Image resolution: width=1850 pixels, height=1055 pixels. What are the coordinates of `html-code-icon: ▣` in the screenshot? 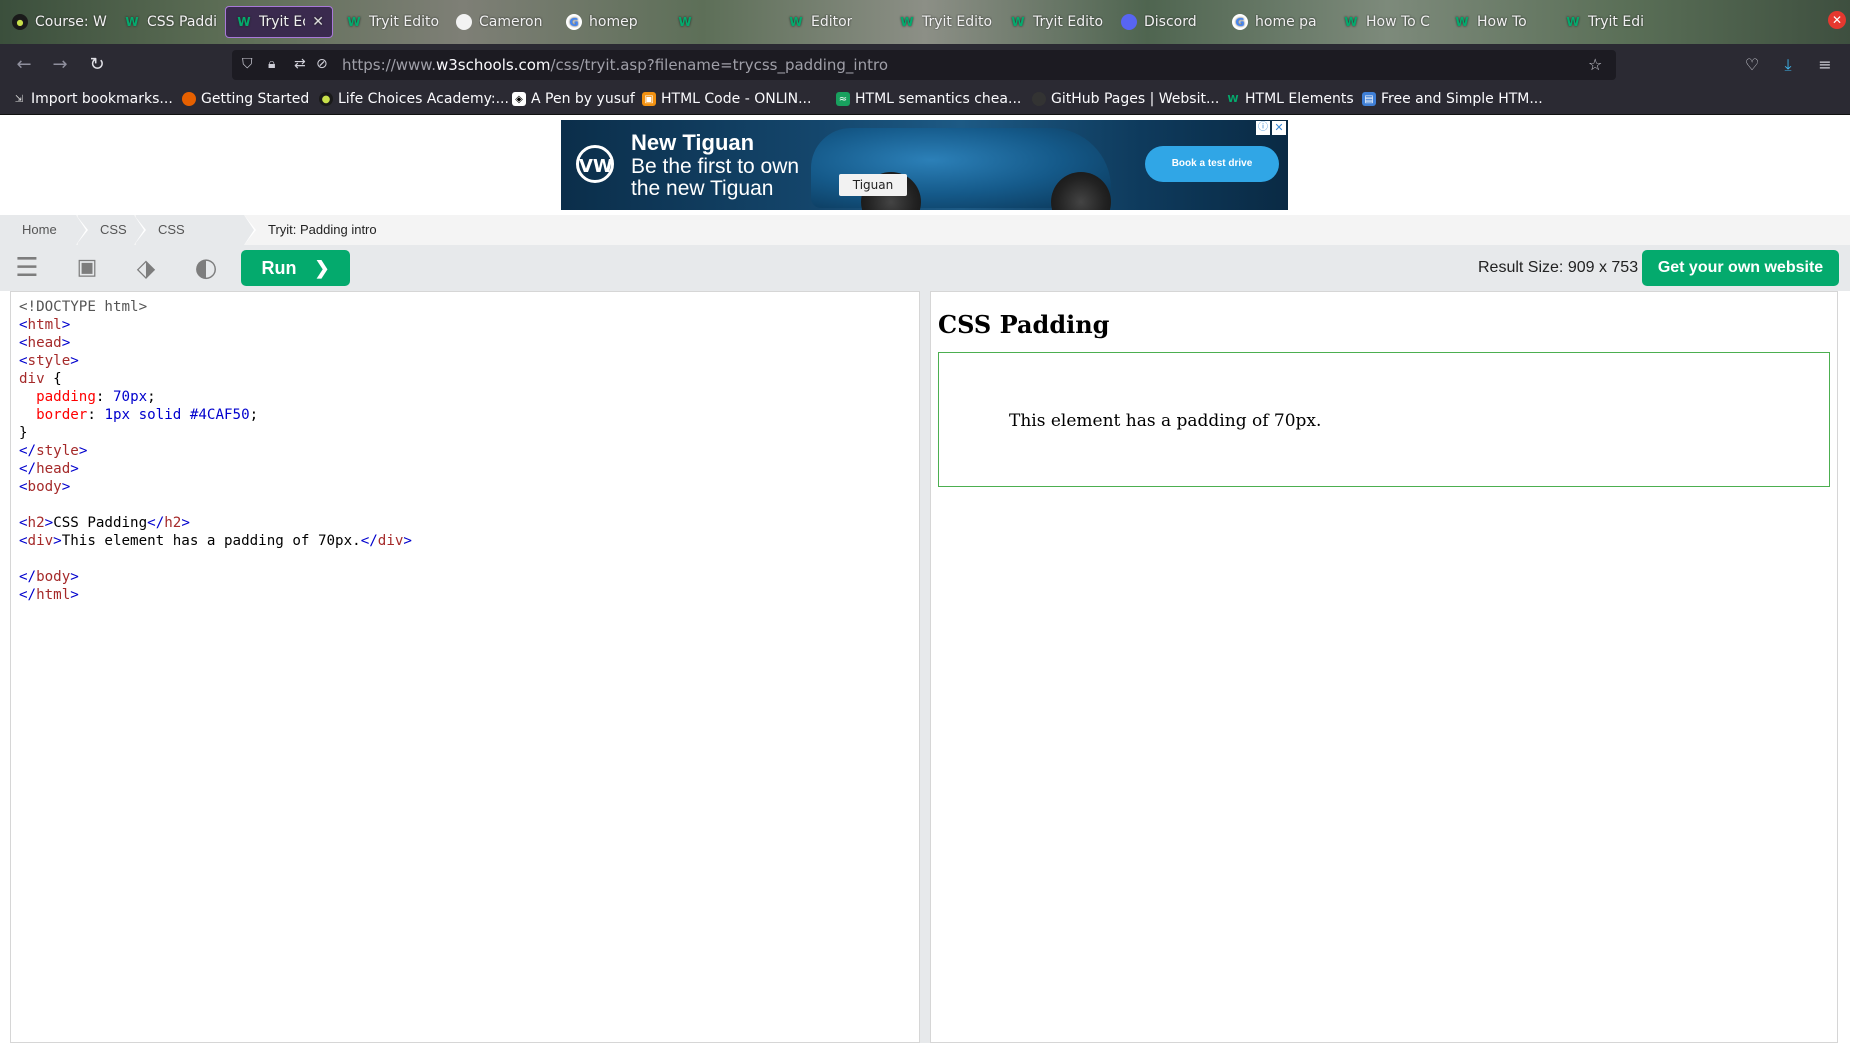 It's located at (649, 99).